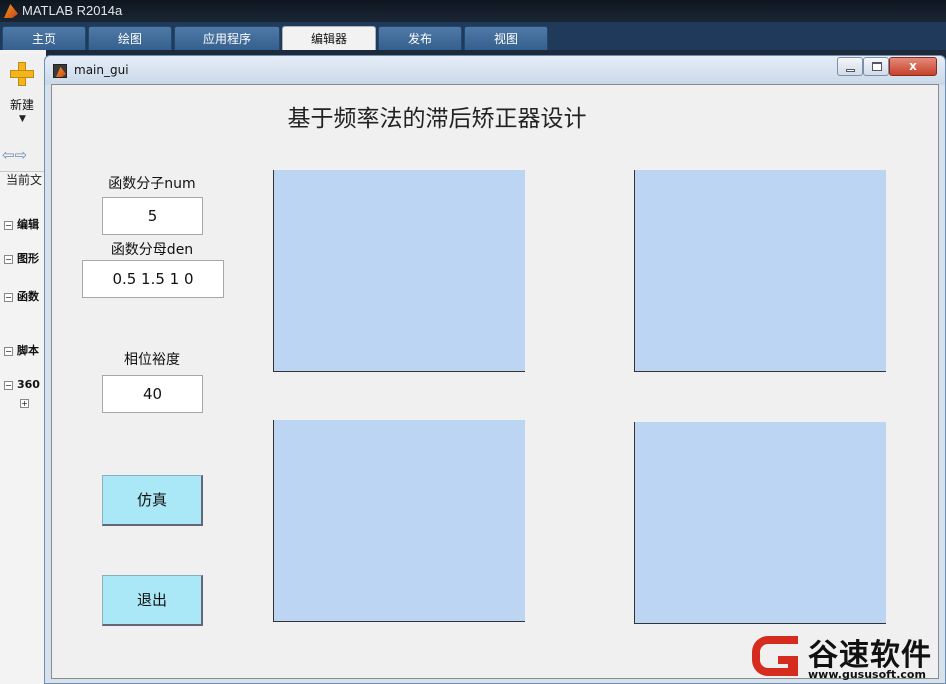  Describe the element at coordinates (850, 66) in the screenshot. I see `minimize-button` at that location.